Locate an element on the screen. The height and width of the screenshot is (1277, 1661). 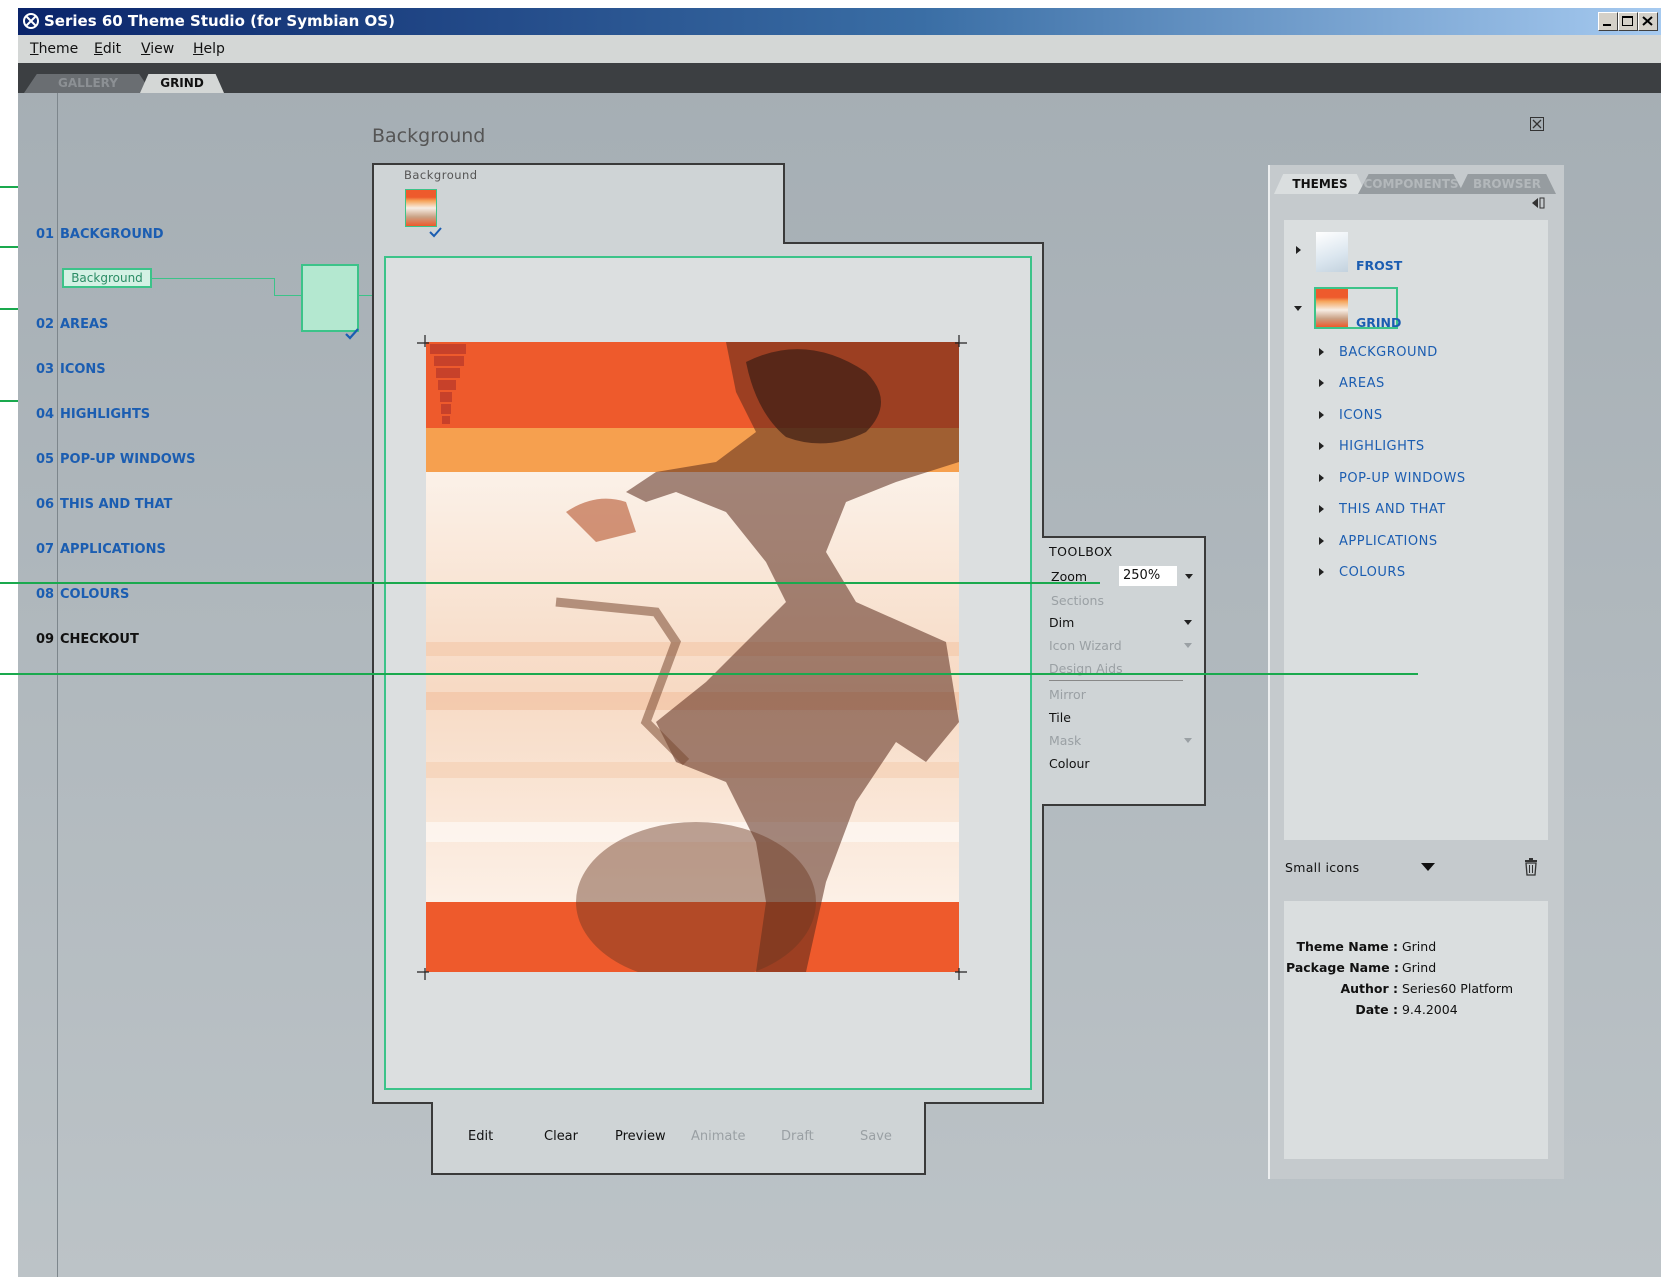
checkmark-icon is located at coordinates (435, 232).